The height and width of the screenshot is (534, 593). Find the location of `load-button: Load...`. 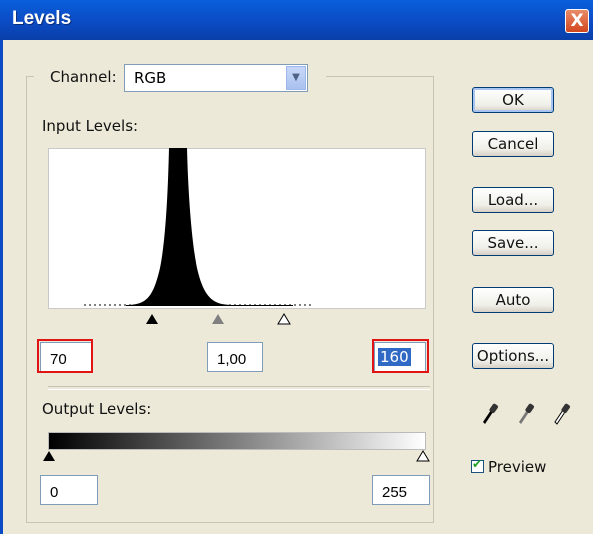

load-button: Load... is located at coordinates (513, 200).